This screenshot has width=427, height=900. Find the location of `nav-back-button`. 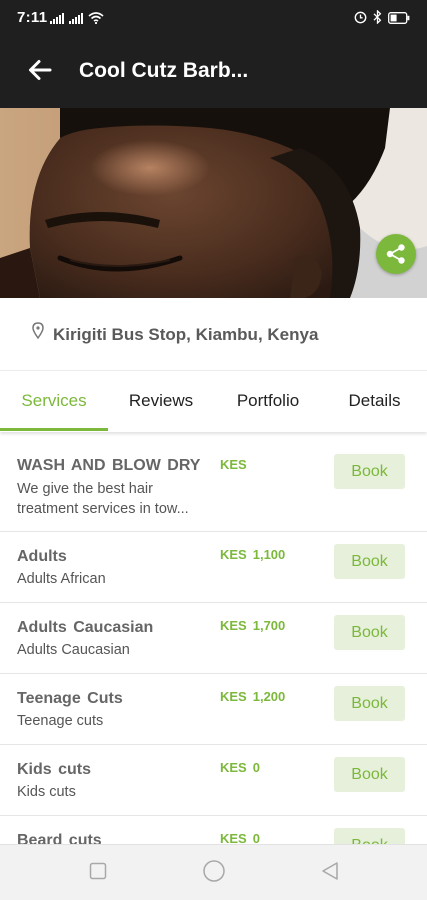

nav-back-button is located at coordinates (330, 873).